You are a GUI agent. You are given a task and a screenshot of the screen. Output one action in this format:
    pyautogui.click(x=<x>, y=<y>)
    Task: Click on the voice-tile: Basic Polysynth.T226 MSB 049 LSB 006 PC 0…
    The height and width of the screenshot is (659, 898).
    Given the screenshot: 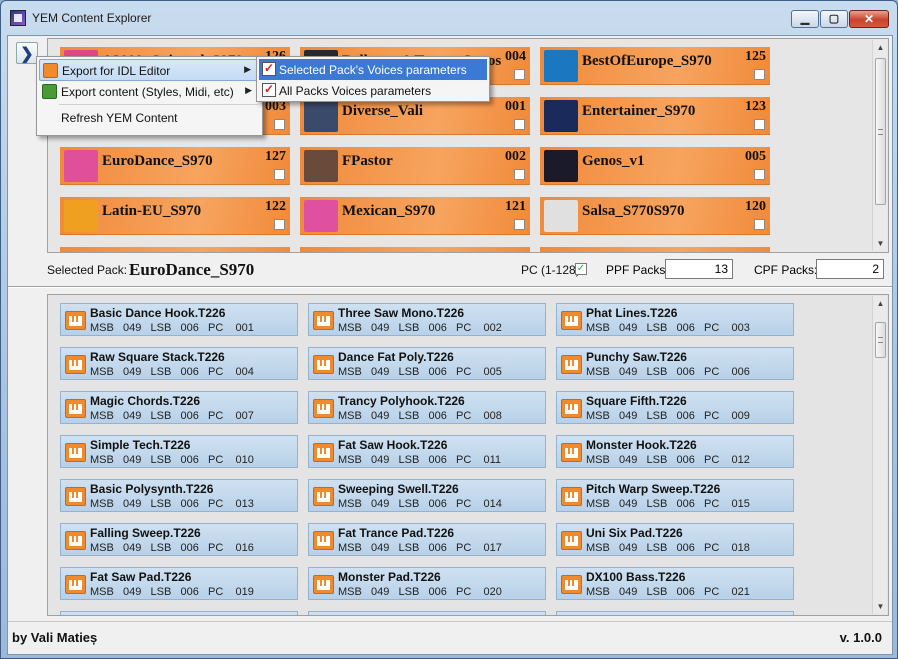 What is the action you would take?
    pyautogui.click(x=179, y=495)
    